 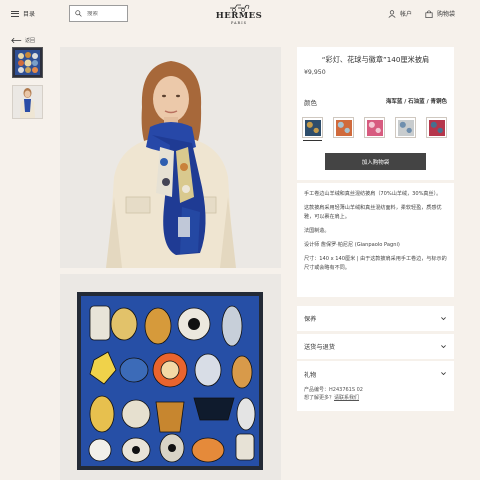 I want to click on accordion-gift-label: 礼物, so click(x=310, y=375).